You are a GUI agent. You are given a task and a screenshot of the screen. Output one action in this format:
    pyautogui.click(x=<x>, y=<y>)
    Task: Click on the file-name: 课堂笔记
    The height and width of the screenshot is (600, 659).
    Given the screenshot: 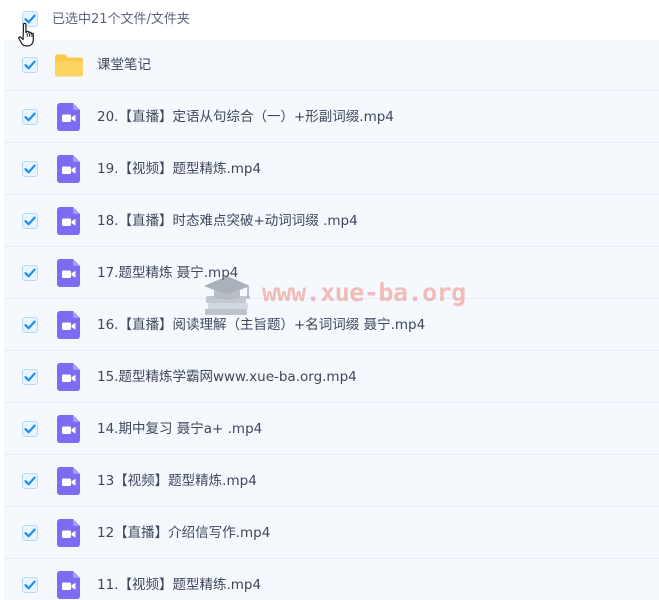 What is the action you would take?
    pyautogui.click(x=124, y=65)
    